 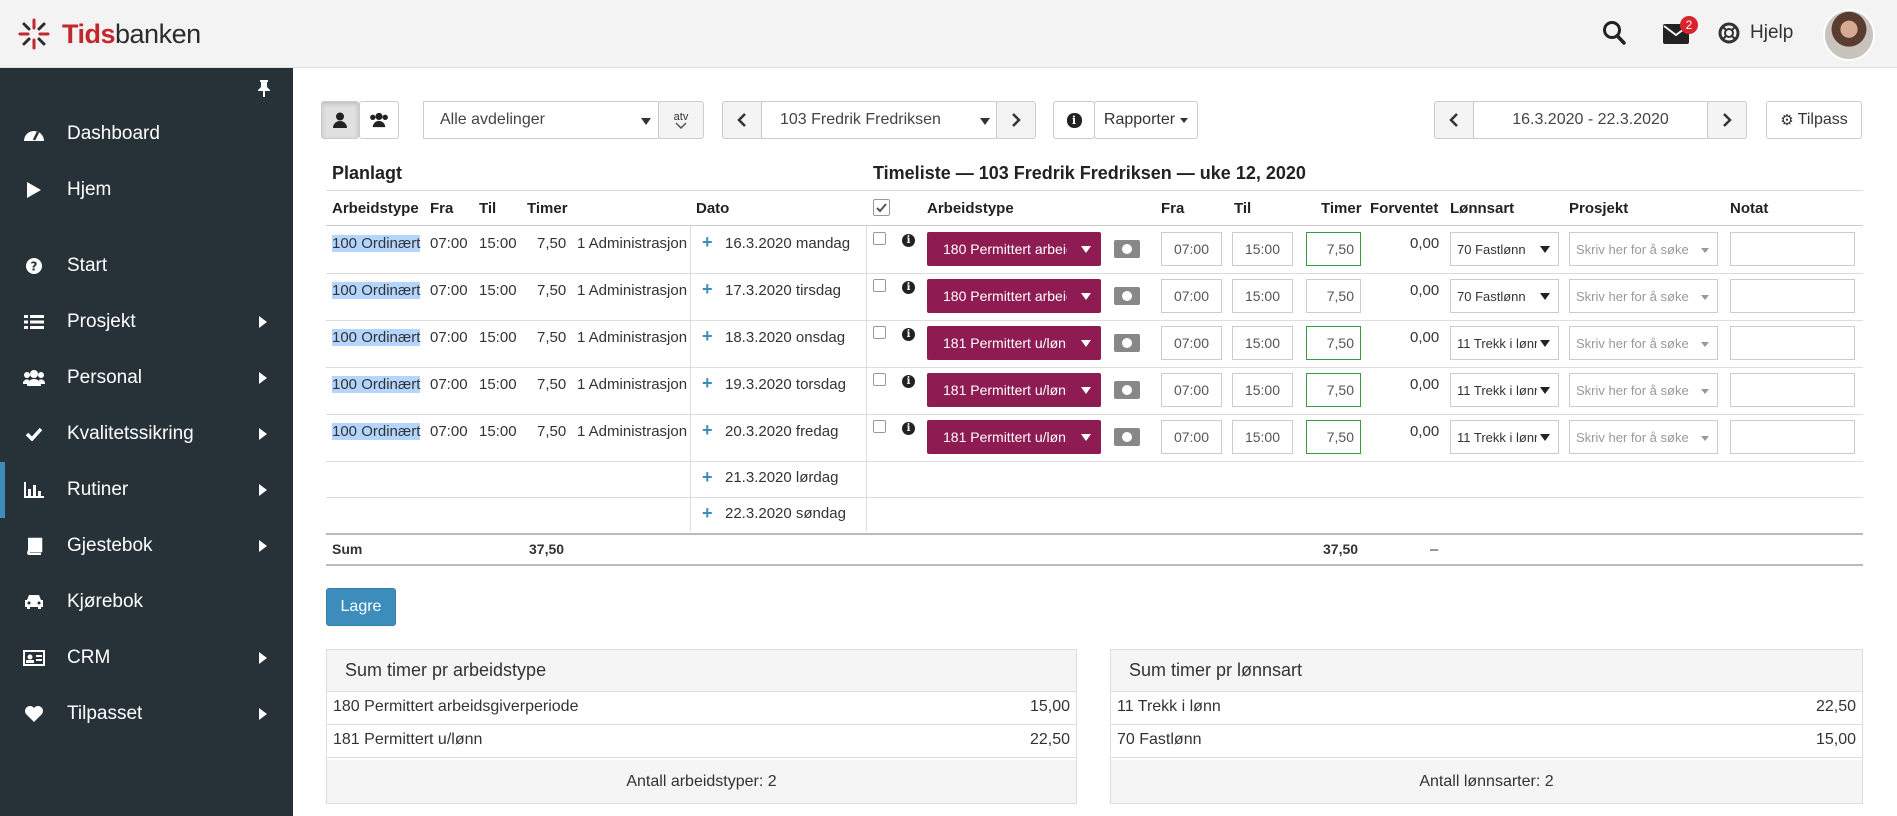 I want to click on select-all-checkbox, so click(x=881, y=207).